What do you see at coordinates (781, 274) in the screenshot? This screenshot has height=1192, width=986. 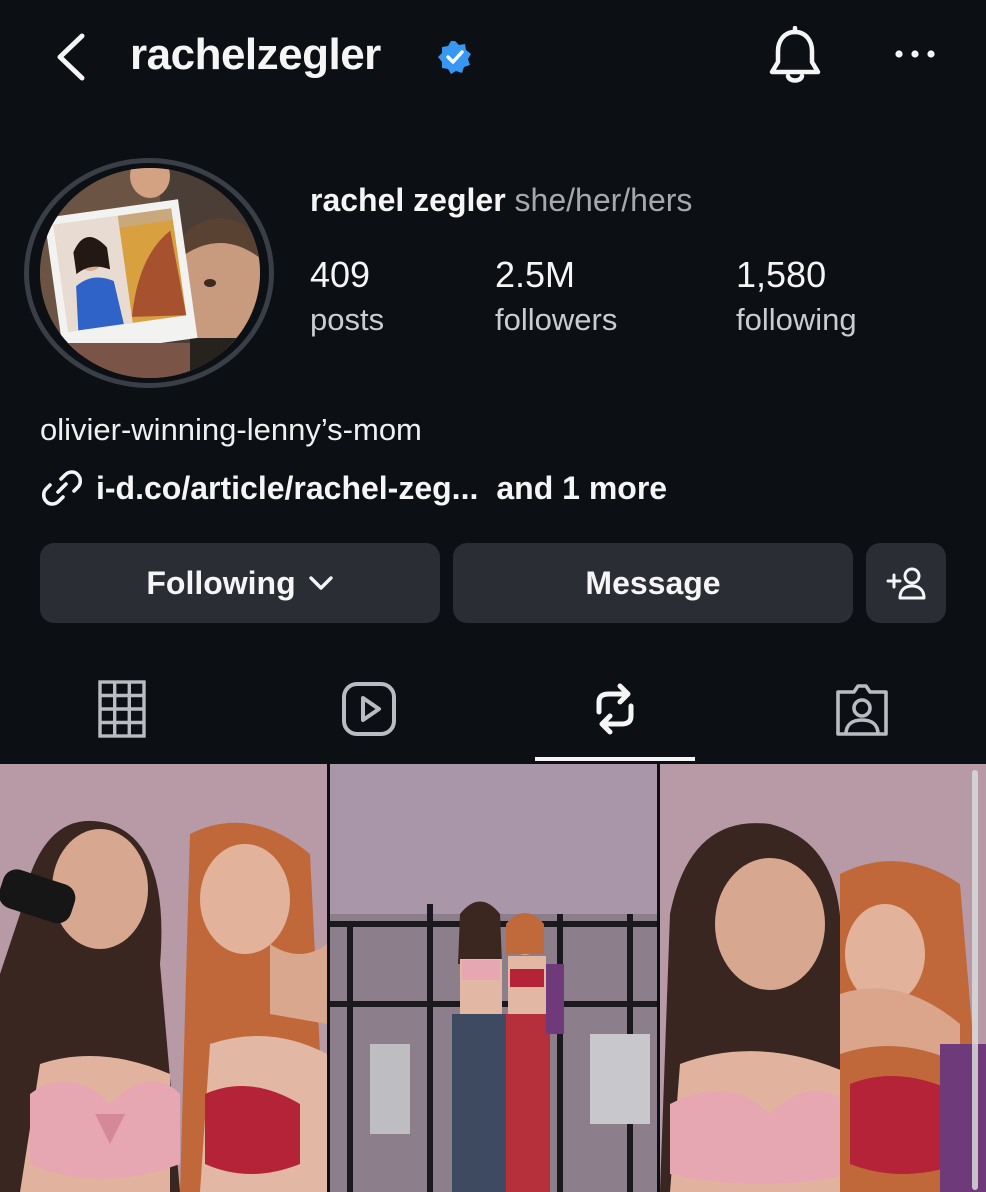 I see `stat-value: 1,580` at bounding box center [781, 274].